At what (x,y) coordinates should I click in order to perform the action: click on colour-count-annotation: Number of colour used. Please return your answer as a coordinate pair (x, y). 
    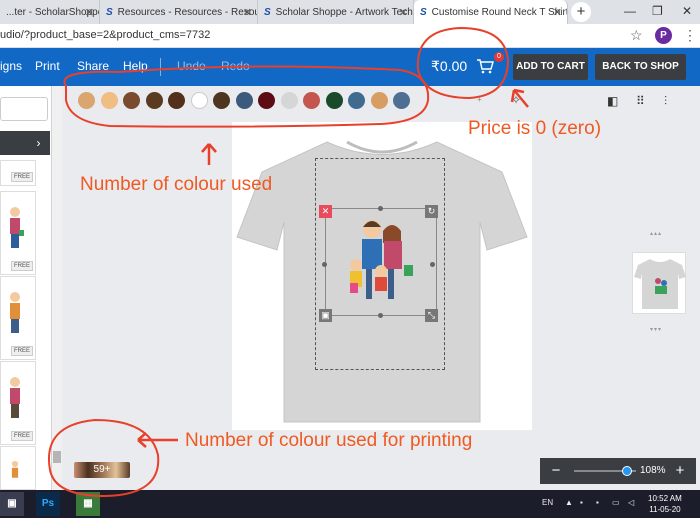
    Looking at the image, I should click on (176, 184).